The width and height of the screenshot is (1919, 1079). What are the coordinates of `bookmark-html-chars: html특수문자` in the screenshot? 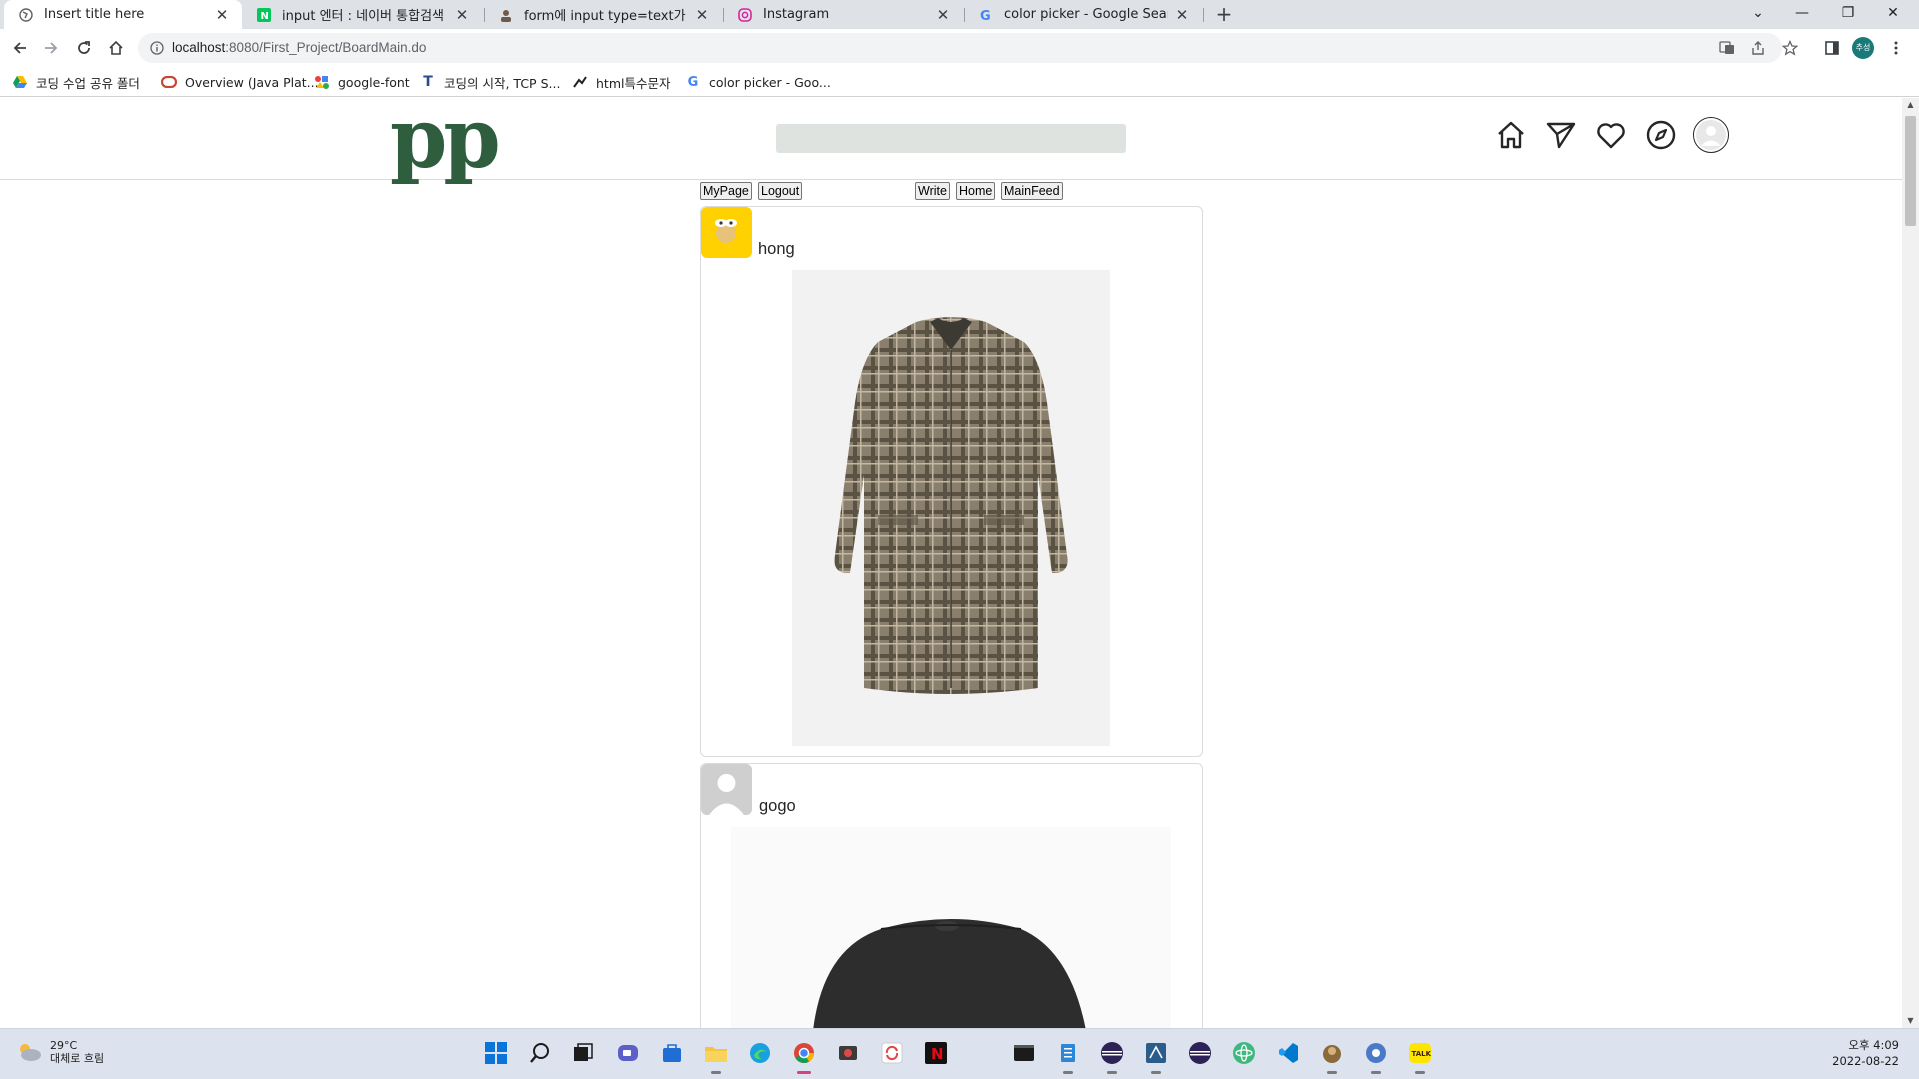 It's located at (621, 82).